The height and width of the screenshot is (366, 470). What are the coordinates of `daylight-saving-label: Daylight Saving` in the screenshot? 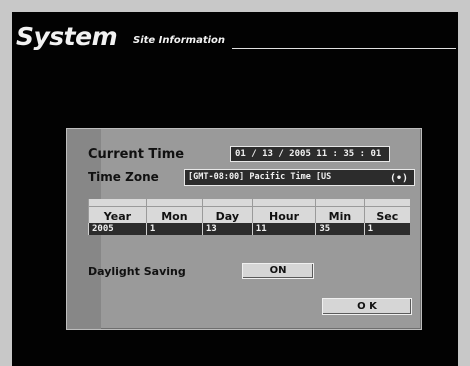 It's located at (137, 271).